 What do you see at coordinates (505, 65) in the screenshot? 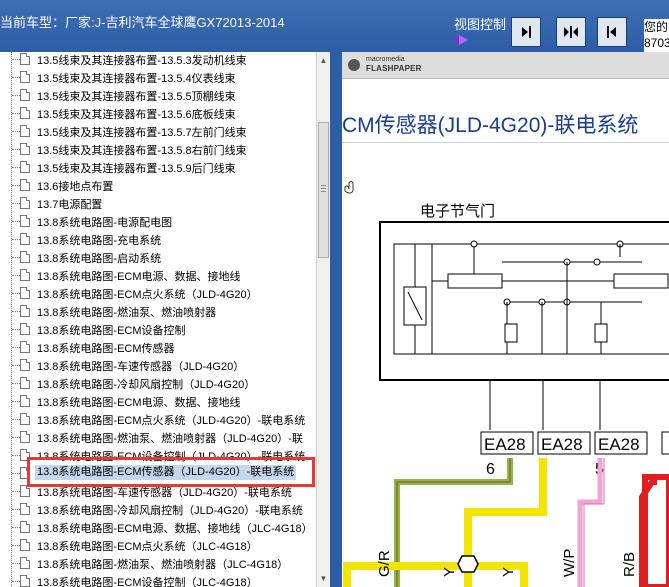
I see `flashpaper-toolbar: macromedia FLASHPAPER` at bounding box center [505, 65].